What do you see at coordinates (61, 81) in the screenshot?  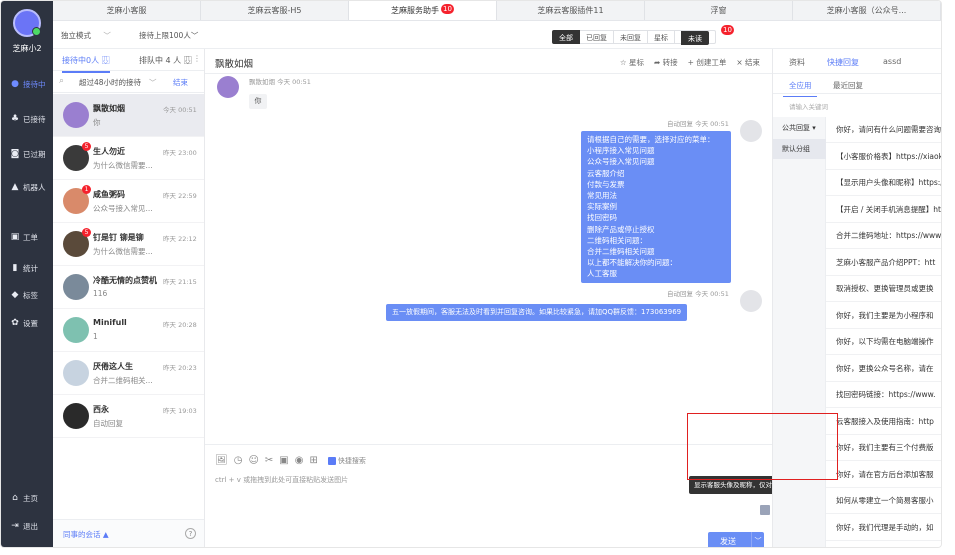 I see `search-icon: ⌕` at bounding box center [61, 81].